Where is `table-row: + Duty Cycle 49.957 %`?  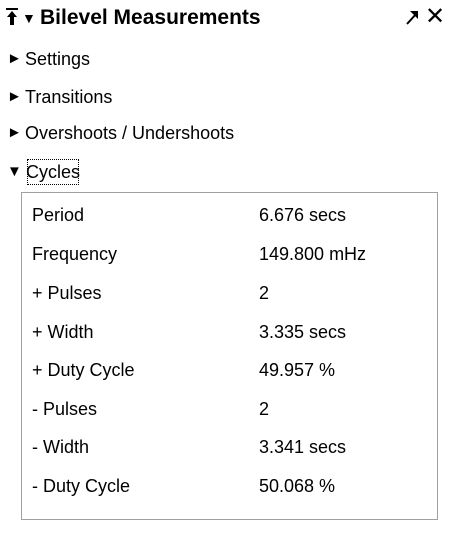
table-row: + Duty Cycle 49.957 % is located at coordinates (232, 370).